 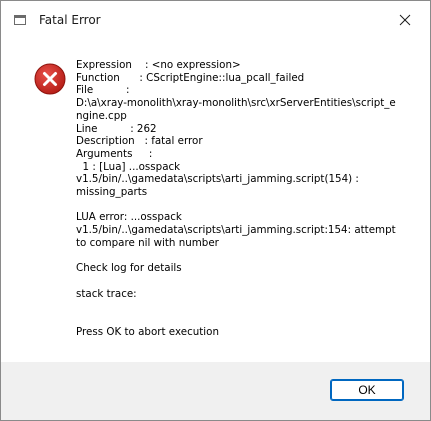 What do you see at coordinates (50, 79) in the screenshot?
I see `error-icon` at bounding box center [50, 79].